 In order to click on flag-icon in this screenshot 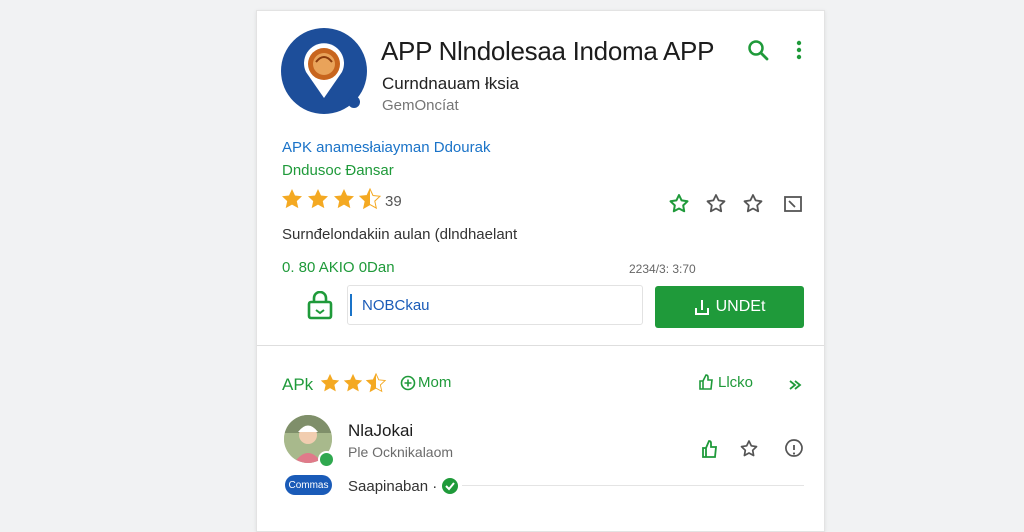, I will do `click(793, 204)`.